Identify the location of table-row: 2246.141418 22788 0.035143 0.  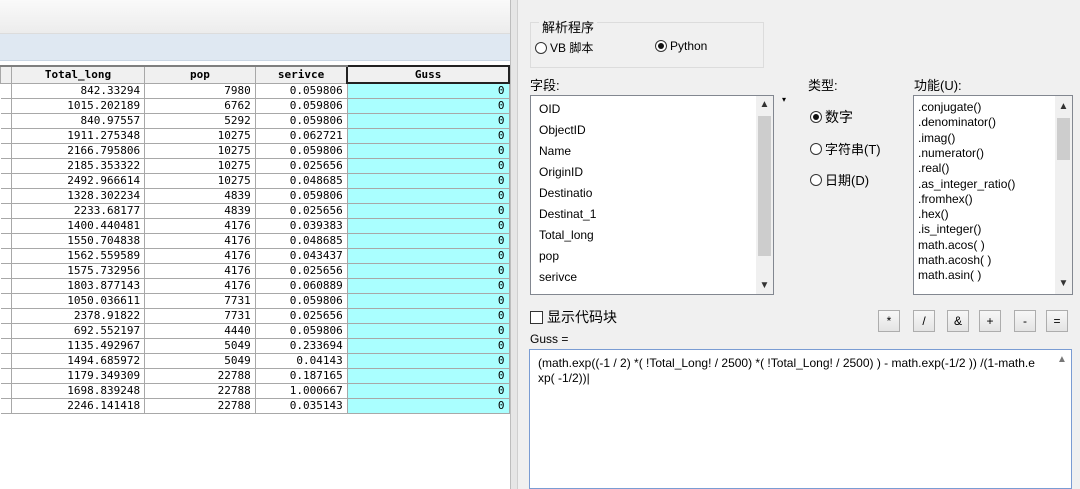
(255, 406).